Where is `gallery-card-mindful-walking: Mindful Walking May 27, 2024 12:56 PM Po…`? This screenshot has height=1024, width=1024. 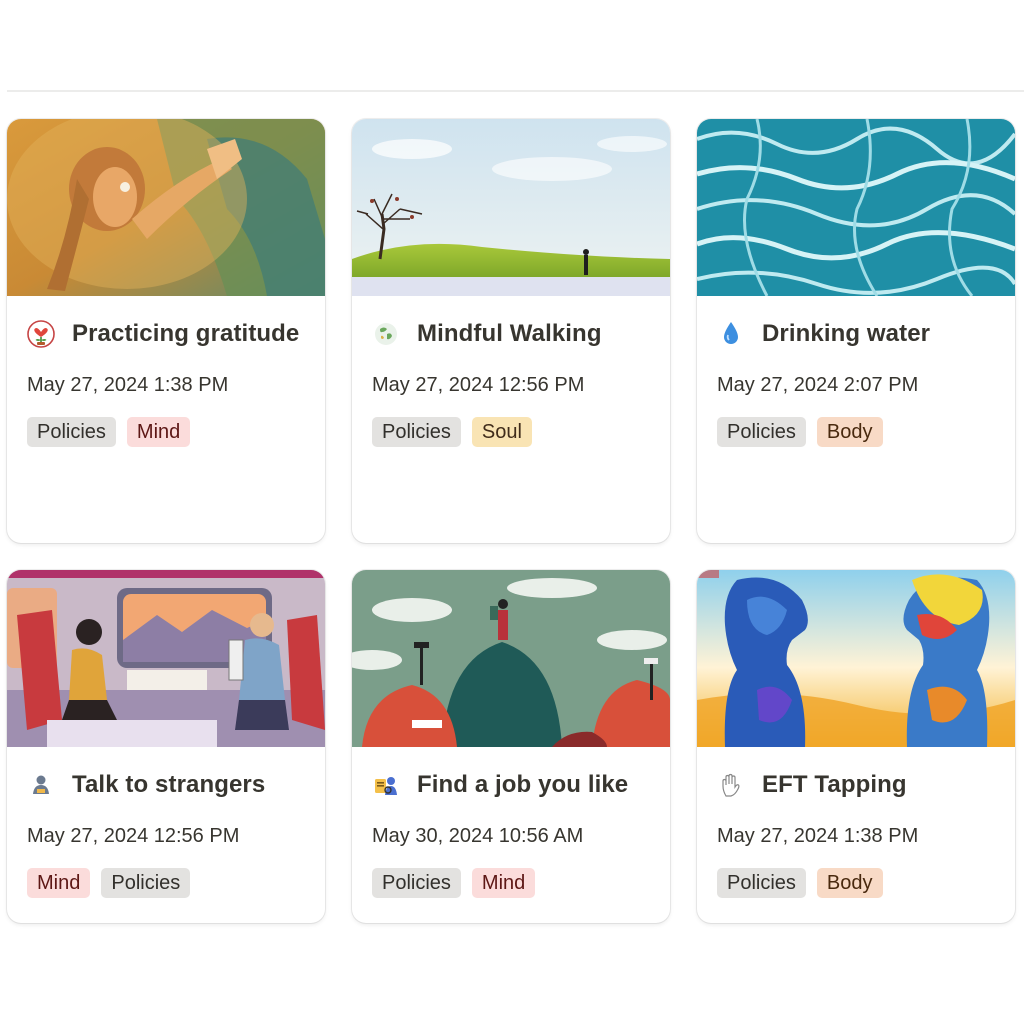 gallery-card-mindful-walking: Mindful Walking May 27, 2024 12:56 PM Po… is located at coordinates (511, 331).